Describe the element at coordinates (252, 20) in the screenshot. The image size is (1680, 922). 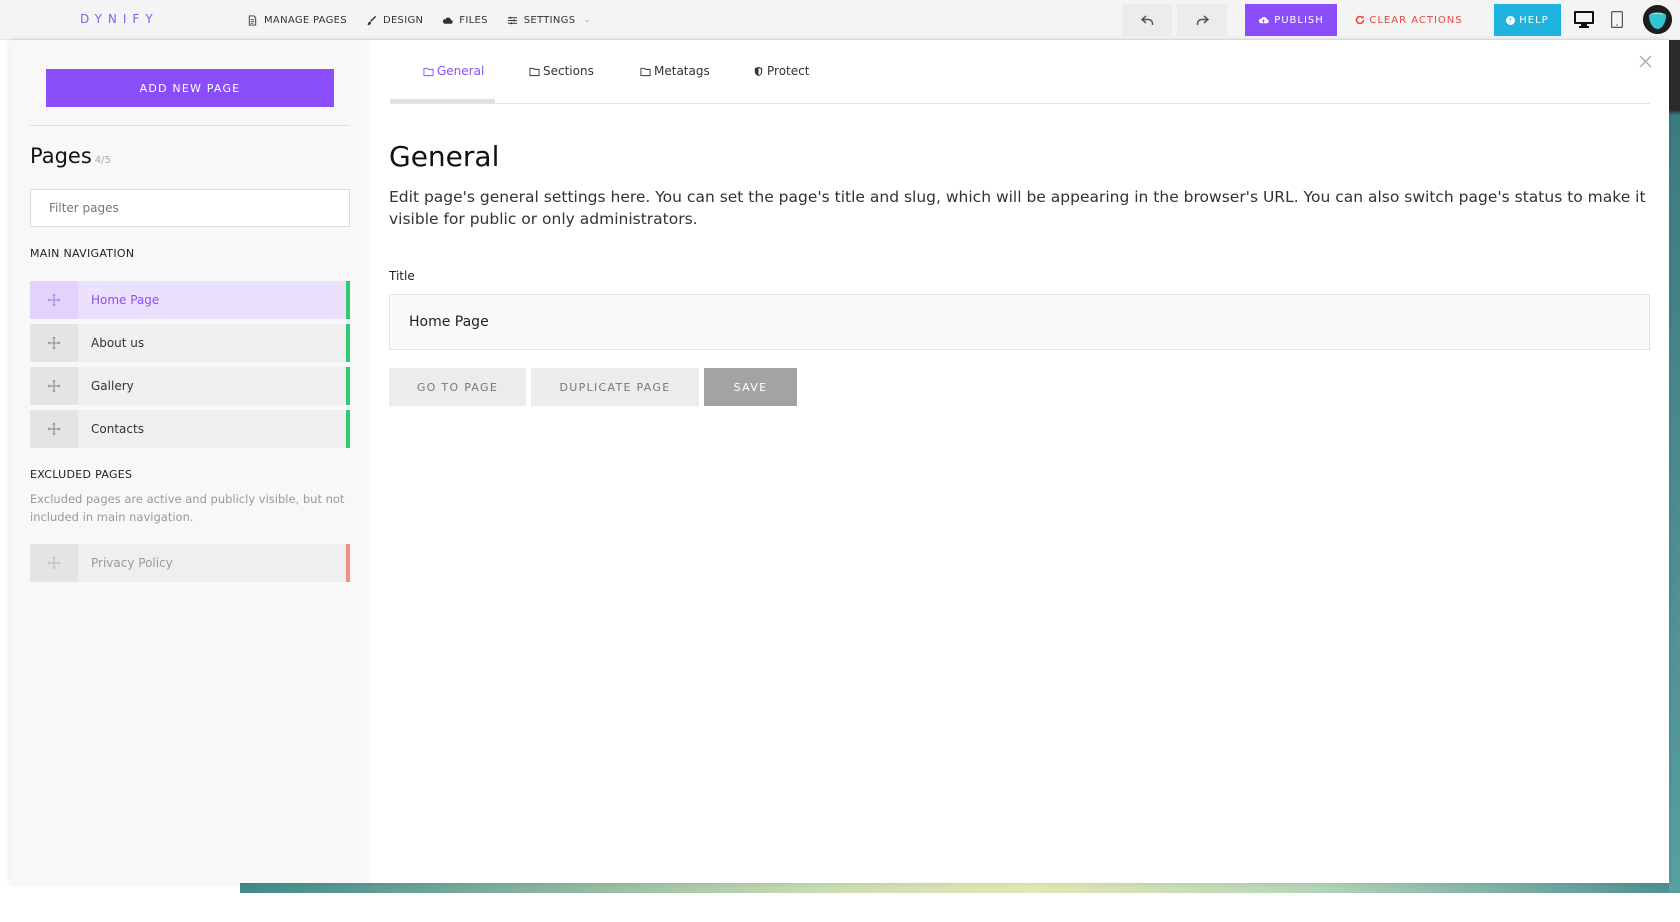
I see `document-icon` at that location.